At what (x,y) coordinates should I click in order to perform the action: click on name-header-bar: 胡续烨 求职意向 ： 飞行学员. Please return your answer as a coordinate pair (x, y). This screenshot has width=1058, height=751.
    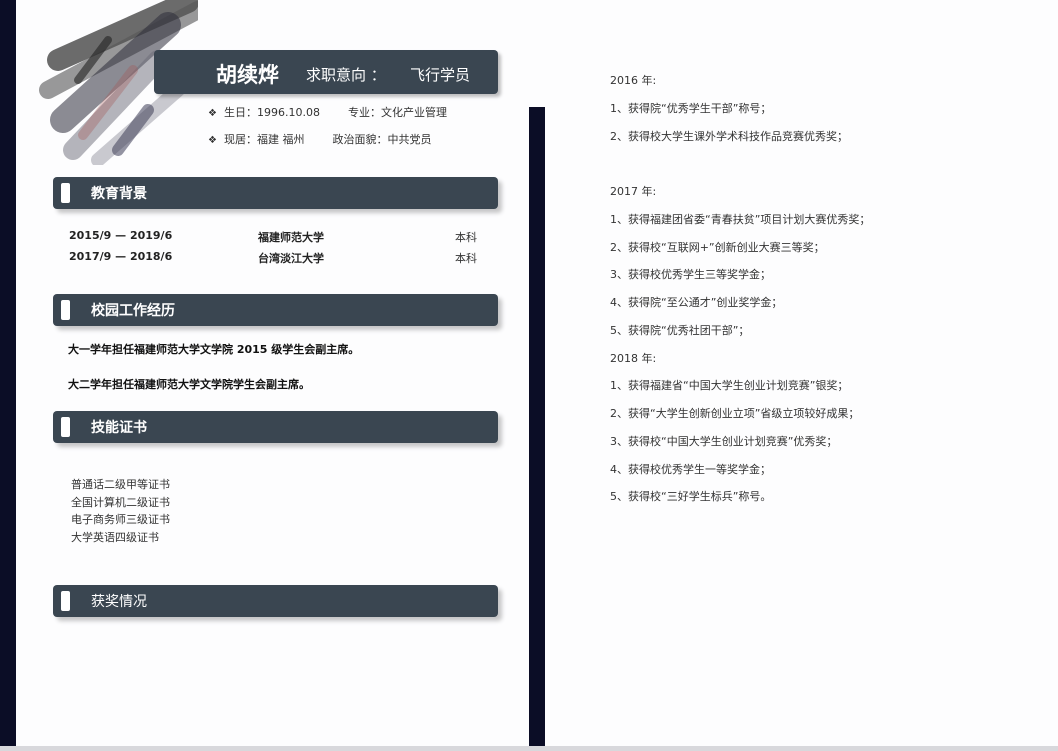
    Looking at the image, I should click on (326, 72).